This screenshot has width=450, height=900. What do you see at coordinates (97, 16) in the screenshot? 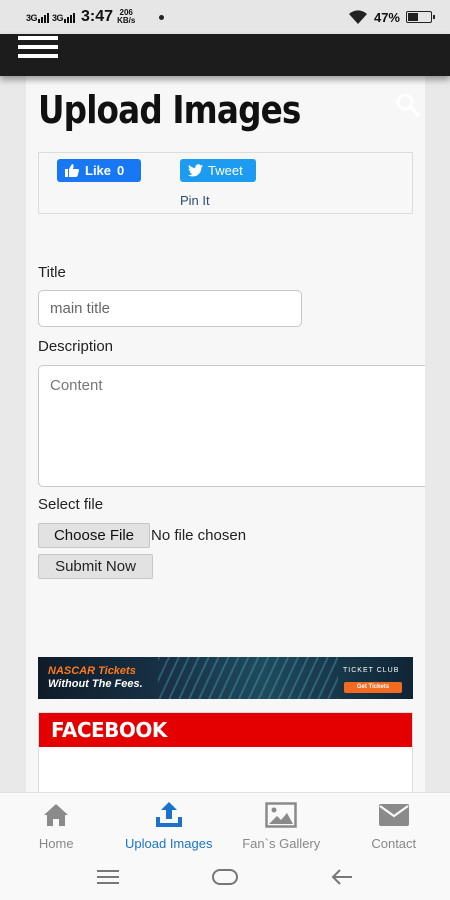
I see `clock: 3:47` at bounding box center [97, 16].